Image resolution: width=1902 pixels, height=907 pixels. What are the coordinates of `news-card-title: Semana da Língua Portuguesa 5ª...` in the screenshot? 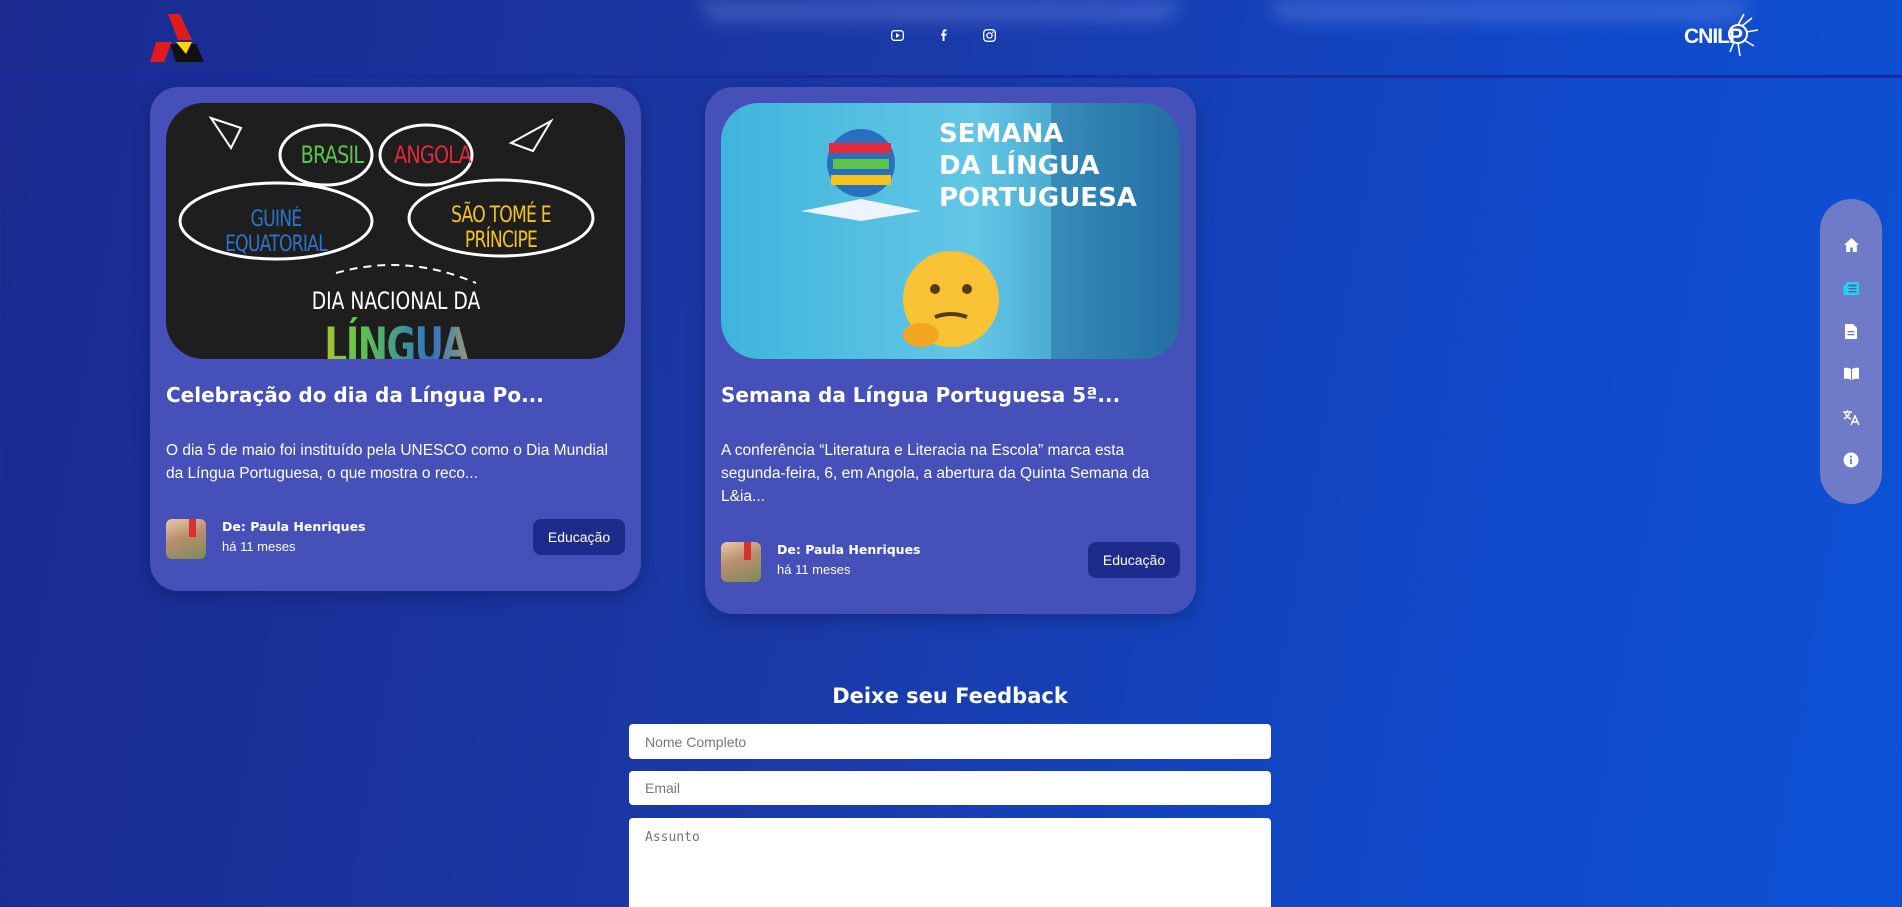 It's located at (950, 395).